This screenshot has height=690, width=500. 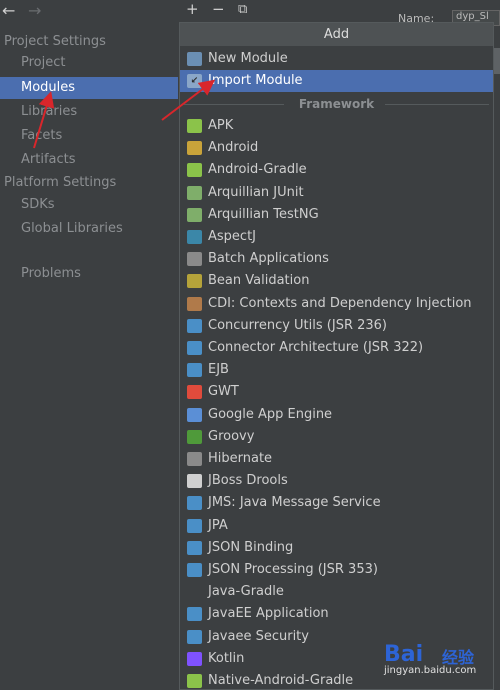 I want to click on arrow-to-modules, so click(x=44, y=120).